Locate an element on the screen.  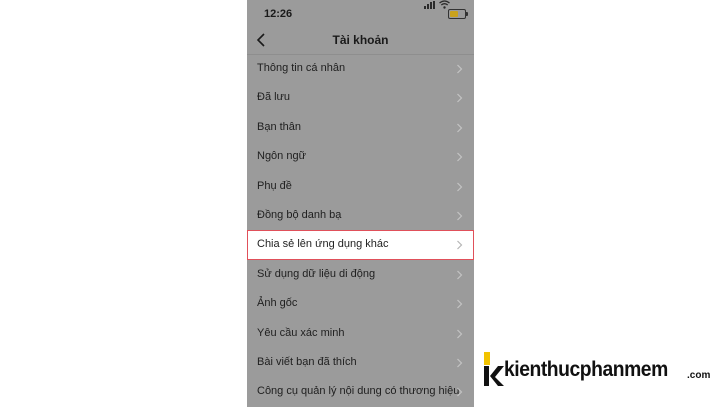
menu-item: Phụ đề is located at coordinates (360, 186).